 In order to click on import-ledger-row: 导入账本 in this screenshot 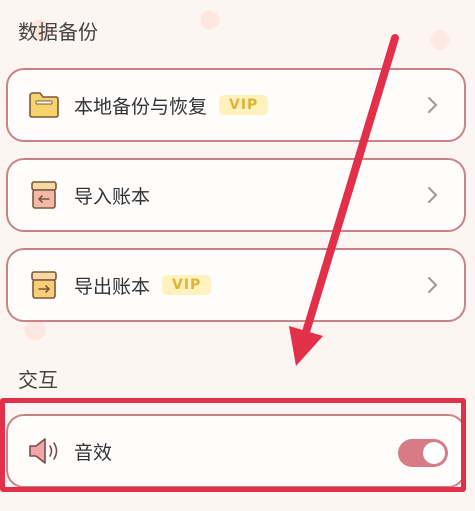, I will do `click(236, 195)`.